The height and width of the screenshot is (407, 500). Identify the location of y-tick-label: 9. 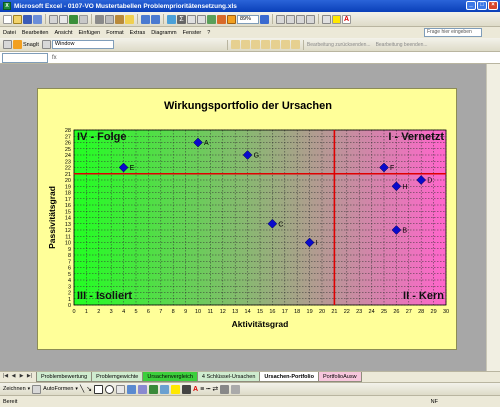
(69, 250).